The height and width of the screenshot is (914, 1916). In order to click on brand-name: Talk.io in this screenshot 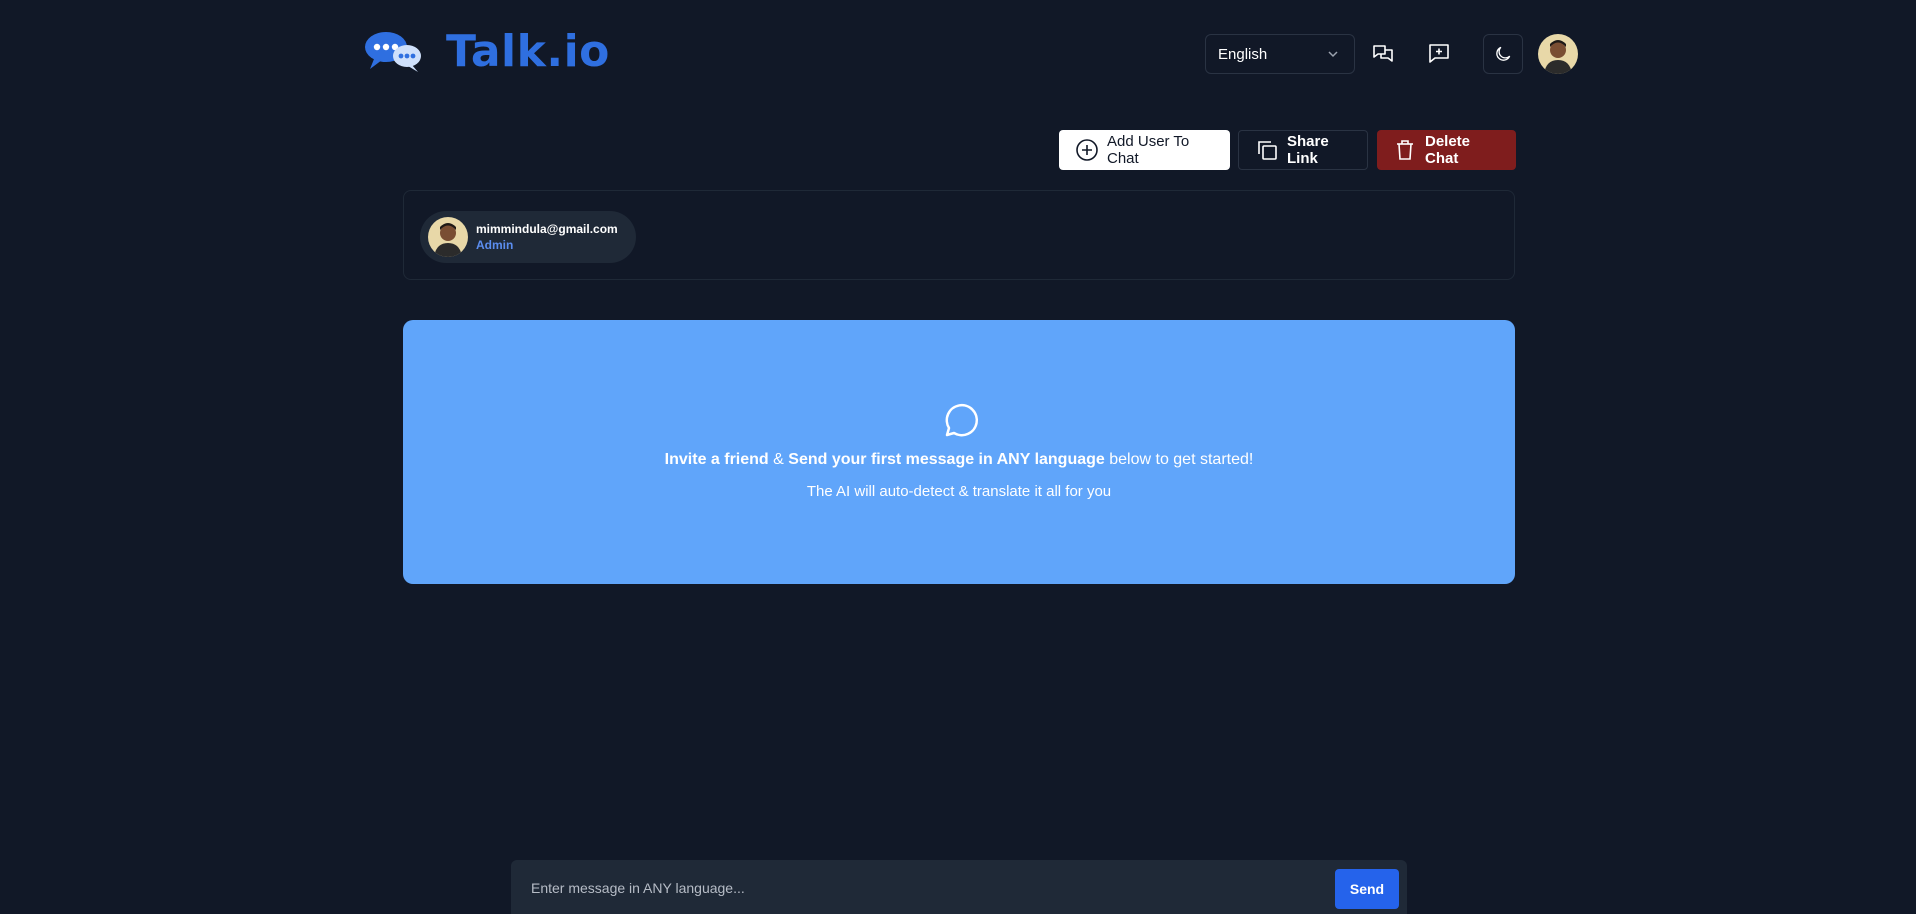, I will do `click(528, 51)`.